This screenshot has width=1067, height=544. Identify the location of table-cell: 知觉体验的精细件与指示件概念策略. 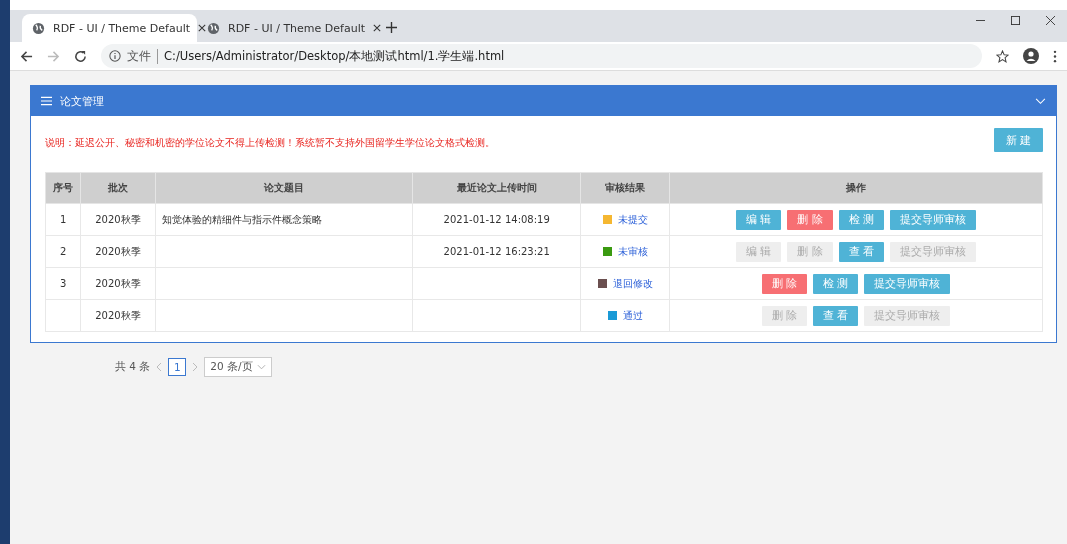
(284, 219).